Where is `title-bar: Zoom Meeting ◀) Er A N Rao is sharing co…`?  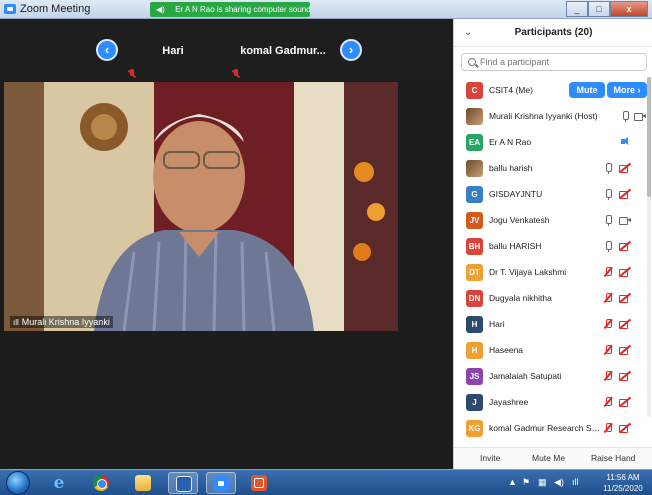
title-bar: Zoom Meeting ◀) Er A N Rao is sharing co… is located at coordinates (326, 9).